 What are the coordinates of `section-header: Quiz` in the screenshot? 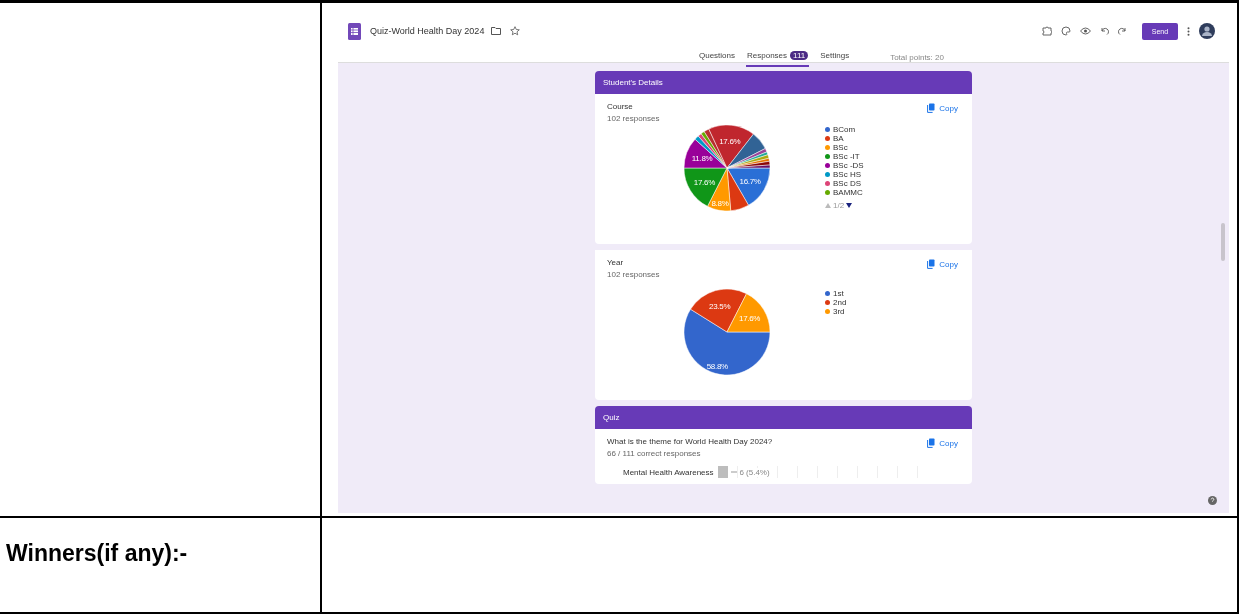 It's located at (783, 417).